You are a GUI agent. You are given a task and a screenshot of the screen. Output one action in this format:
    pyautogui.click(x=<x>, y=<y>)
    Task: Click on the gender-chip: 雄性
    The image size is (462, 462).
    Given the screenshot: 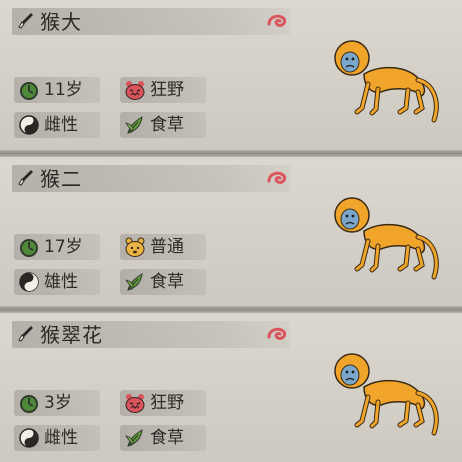 What is the action you would take?
    pyautogui.click(x=57, y=282)
    